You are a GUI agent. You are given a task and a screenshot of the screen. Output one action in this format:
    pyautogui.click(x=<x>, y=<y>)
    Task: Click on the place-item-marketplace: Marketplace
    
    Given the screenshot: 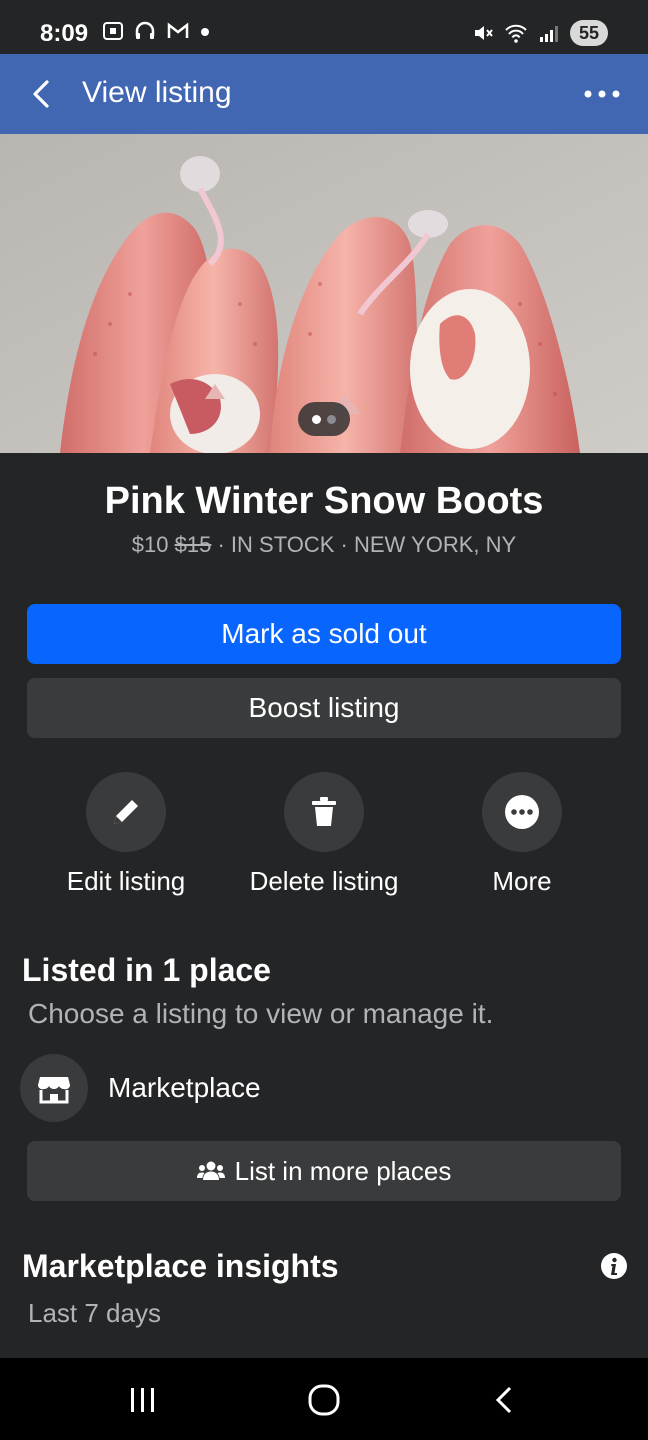 What is the action you would take?
    pyautogui.click(x=140, y=1088)
    